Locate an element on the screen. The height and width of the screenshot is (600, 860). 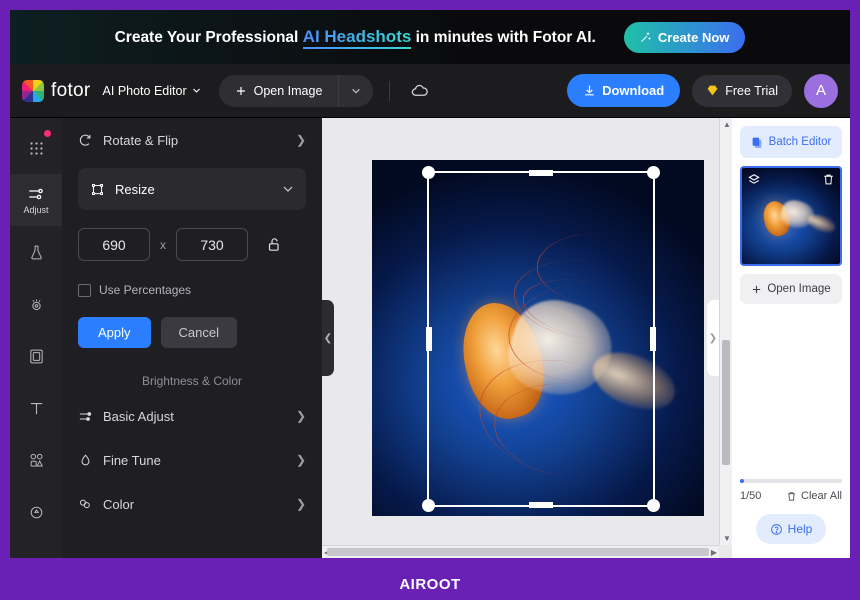
rail-item-beauty is located at coordinates (36, 252).